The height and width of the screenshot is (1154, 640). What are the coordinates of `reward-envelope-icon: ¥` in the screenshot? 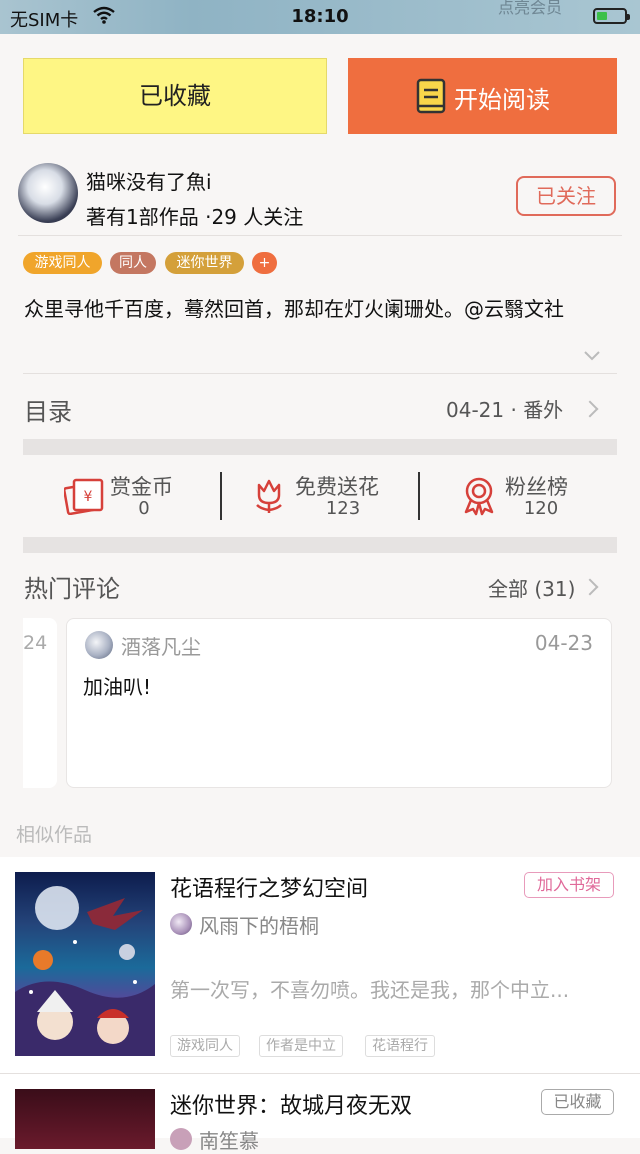 It's located at (84, 496).